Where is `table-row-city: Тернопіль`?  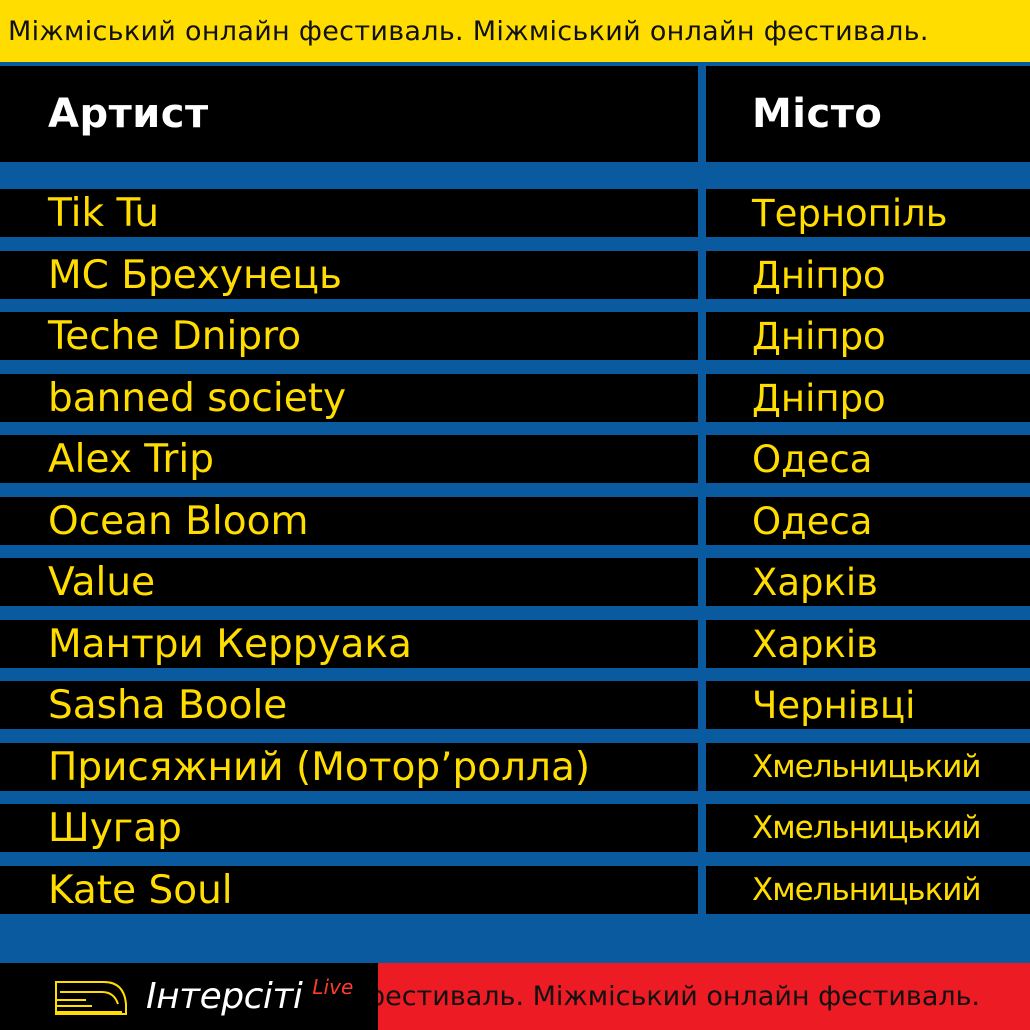
table-row-city: Тернопіль is located at coordinates (868, 213).